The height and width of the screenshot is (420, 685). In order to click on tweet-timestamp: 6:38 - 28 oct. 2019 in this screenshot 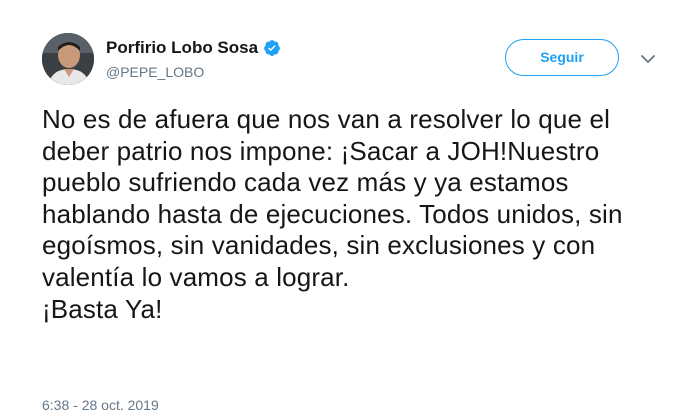, I will do `click(100, 405)`.